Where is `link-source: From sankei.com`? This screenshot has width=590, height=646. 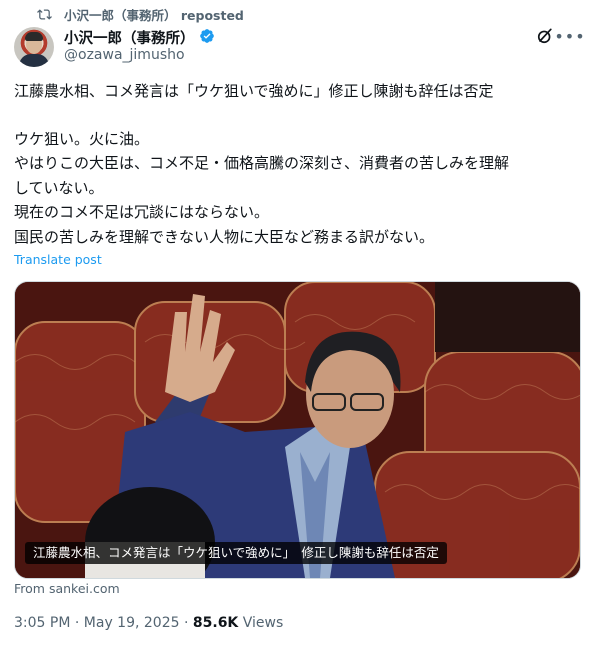
link-source: From sankei.com is located at coordinates (67, 588).